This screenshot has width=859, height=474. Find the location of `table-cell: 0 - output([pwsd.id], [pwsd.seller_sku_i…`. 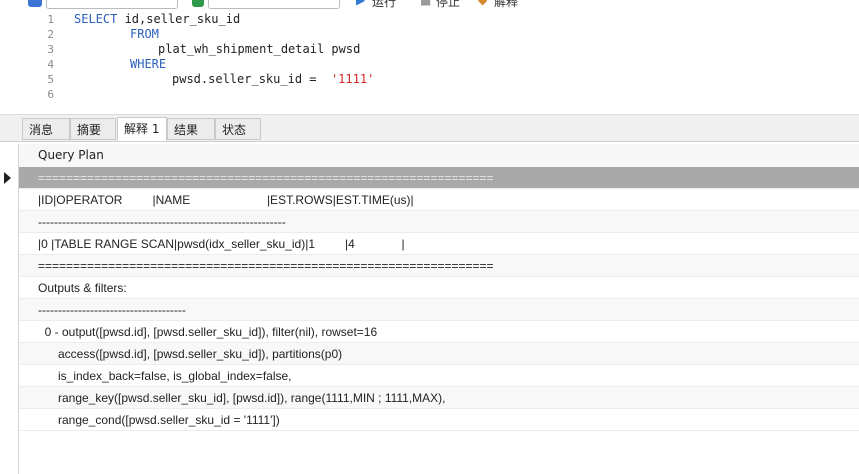

table-cell: 0 - output([pwsd.id], [pwsd.seller_sku_i… is located at coordinates (208, 332).